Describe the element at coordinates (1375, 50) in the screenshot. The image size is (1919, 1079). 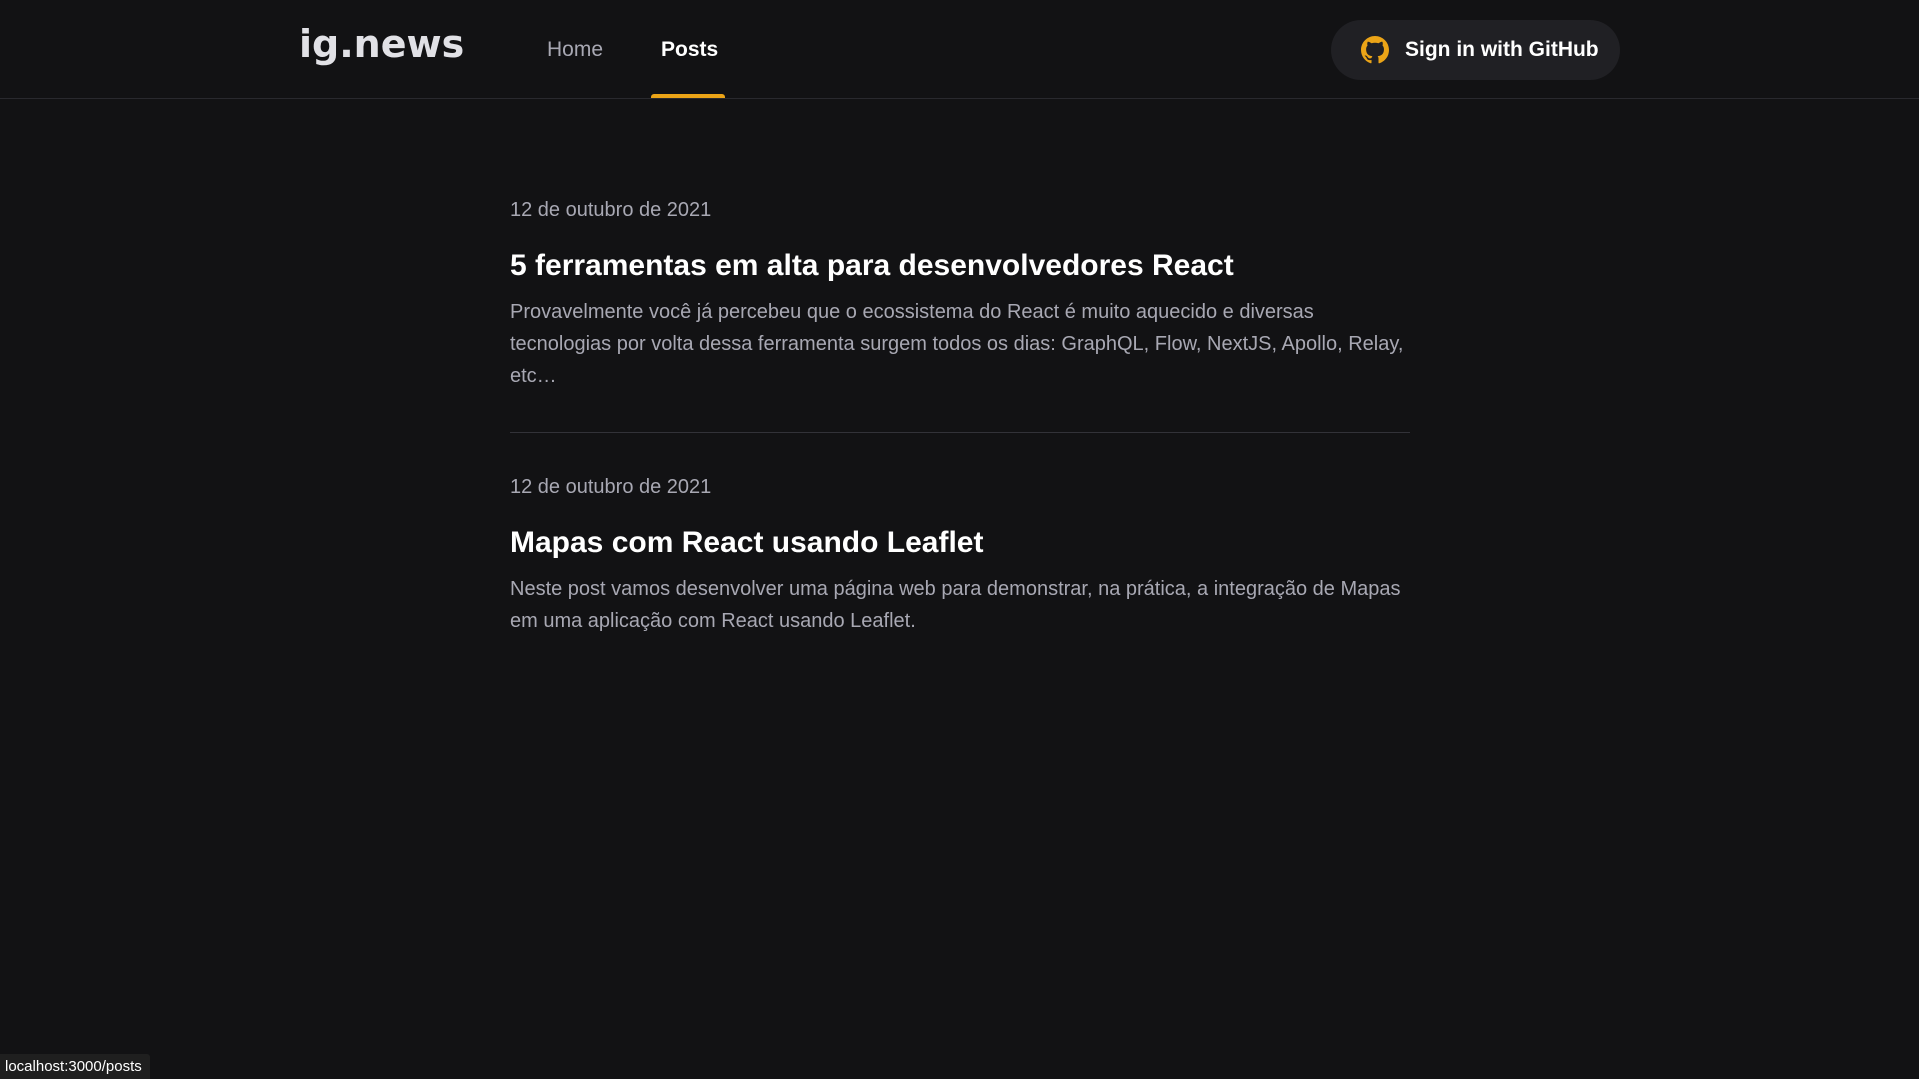
I see `github-icon` at that location.